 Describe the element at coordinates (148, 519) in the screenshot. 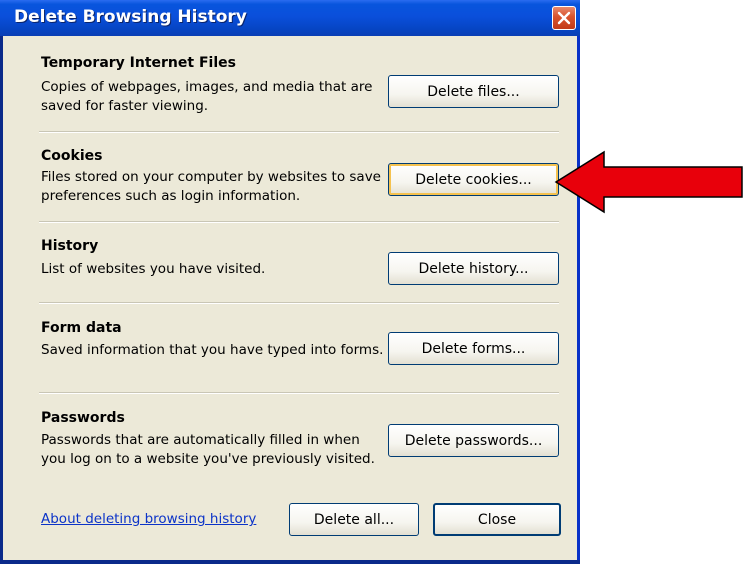

I see `about-deleting-history-link: About deleting browsing history` at that location.